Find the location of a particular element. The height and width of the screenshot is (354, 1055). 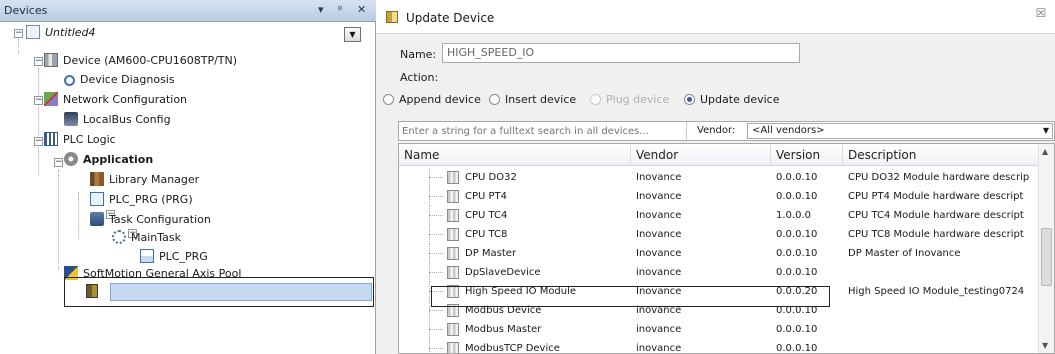

cell-name: CPU DO32 is located at coordinates (491, 177).